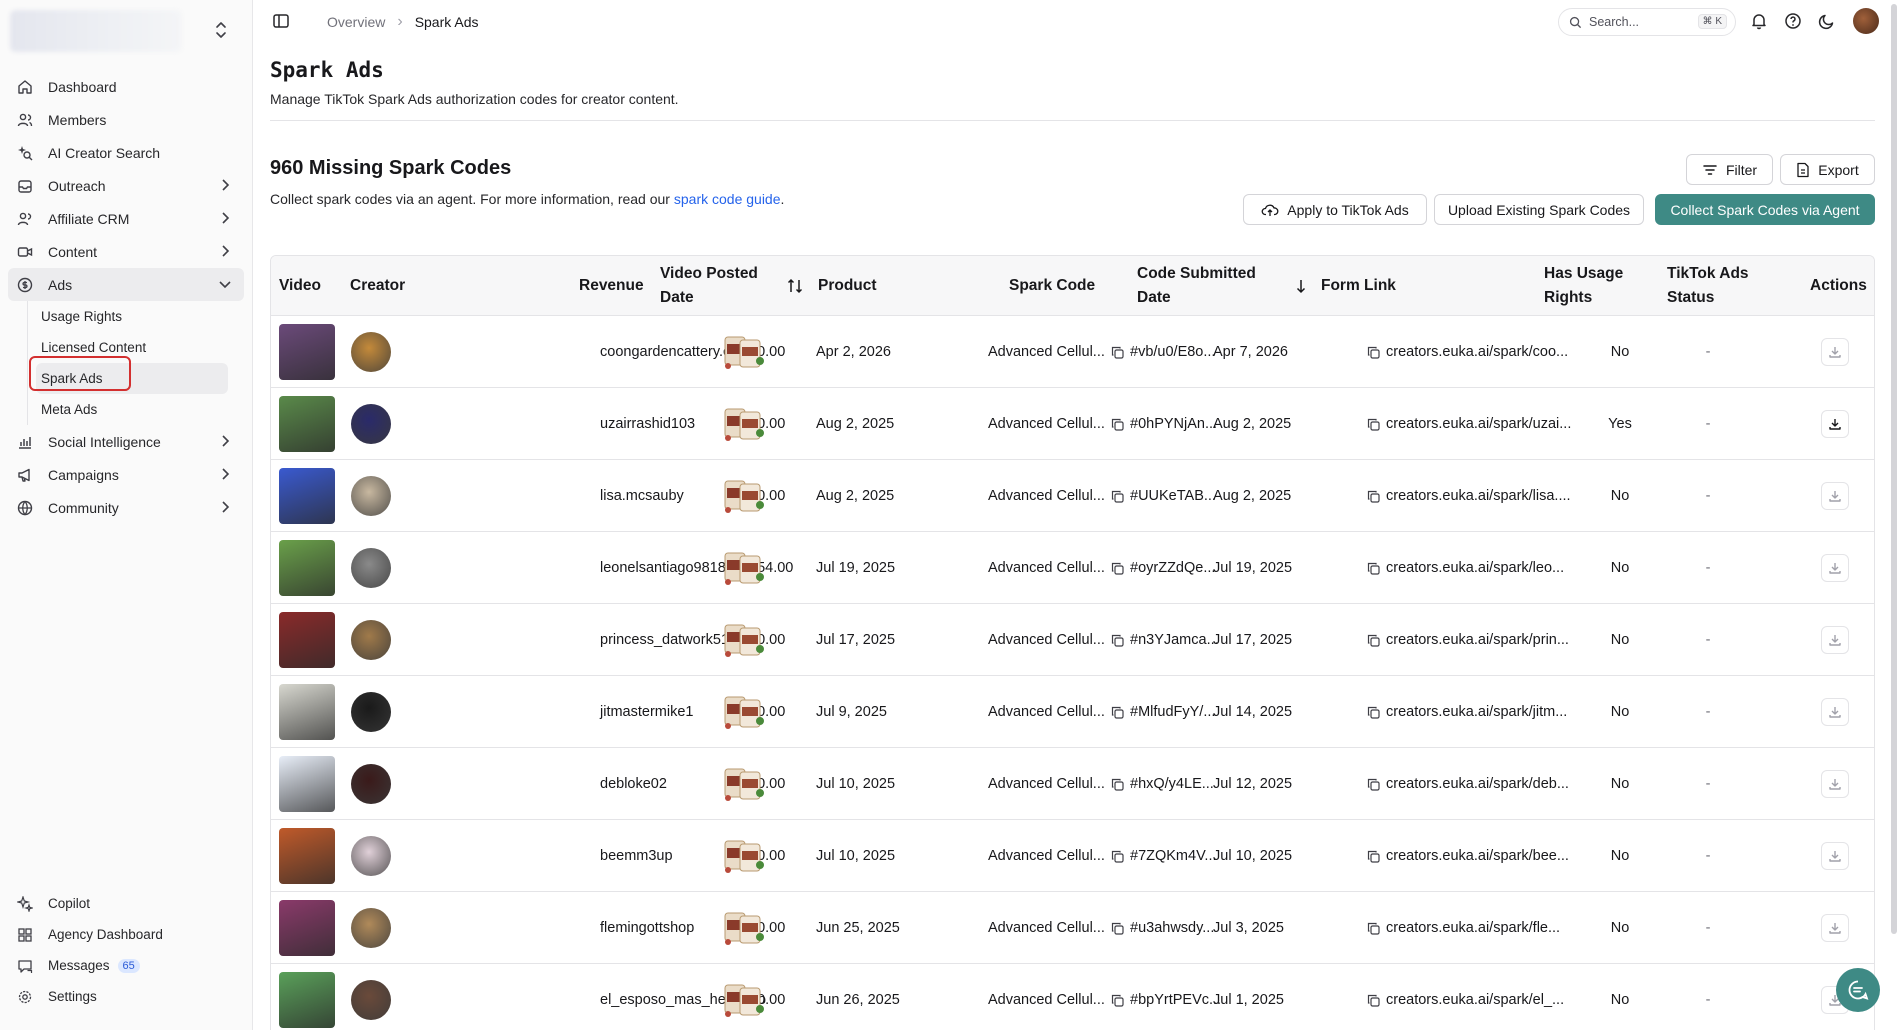 This screenshot has width=1898, height=1030. What do you see at coordinates (636, 856) in the screenshot?
I see `creator-name: beemm3up` at bounding box center [636, 856].